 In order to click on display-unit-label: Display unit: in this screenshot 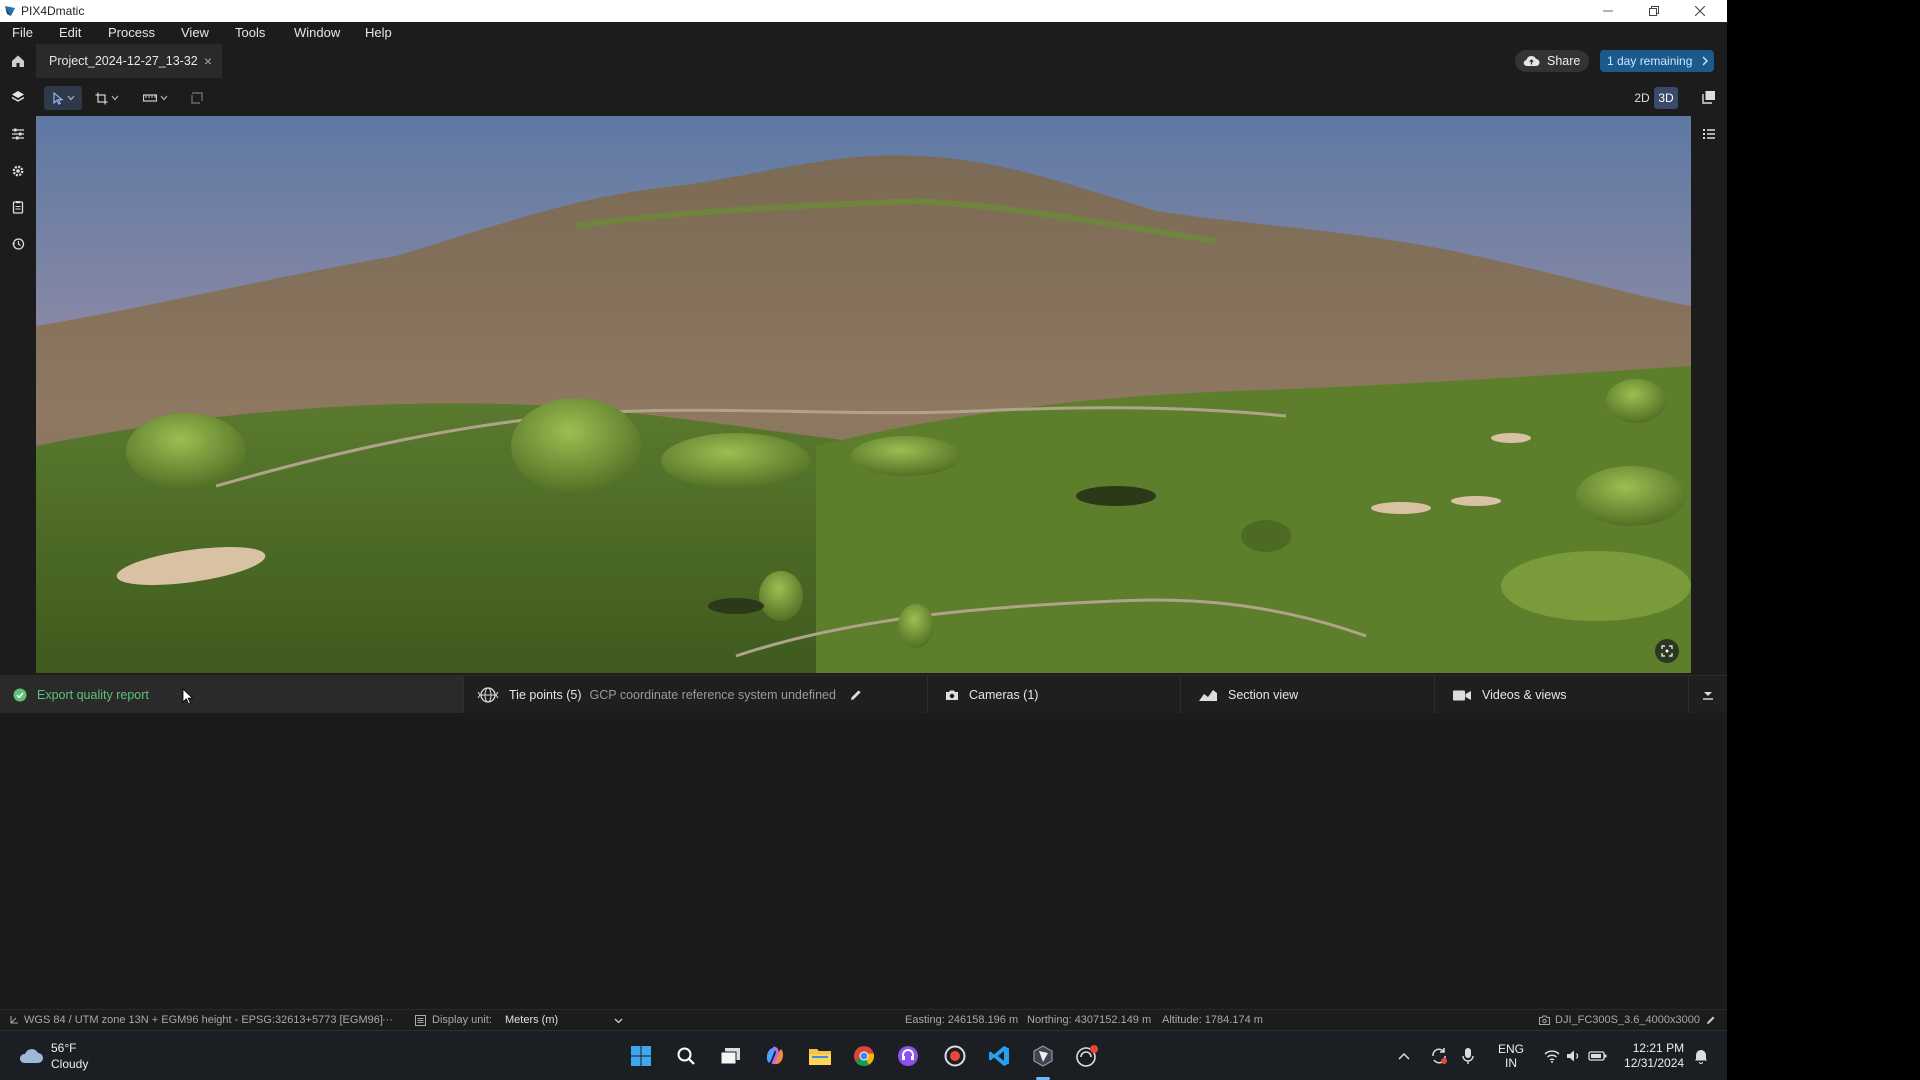, I will do `click(462, 1020)`.